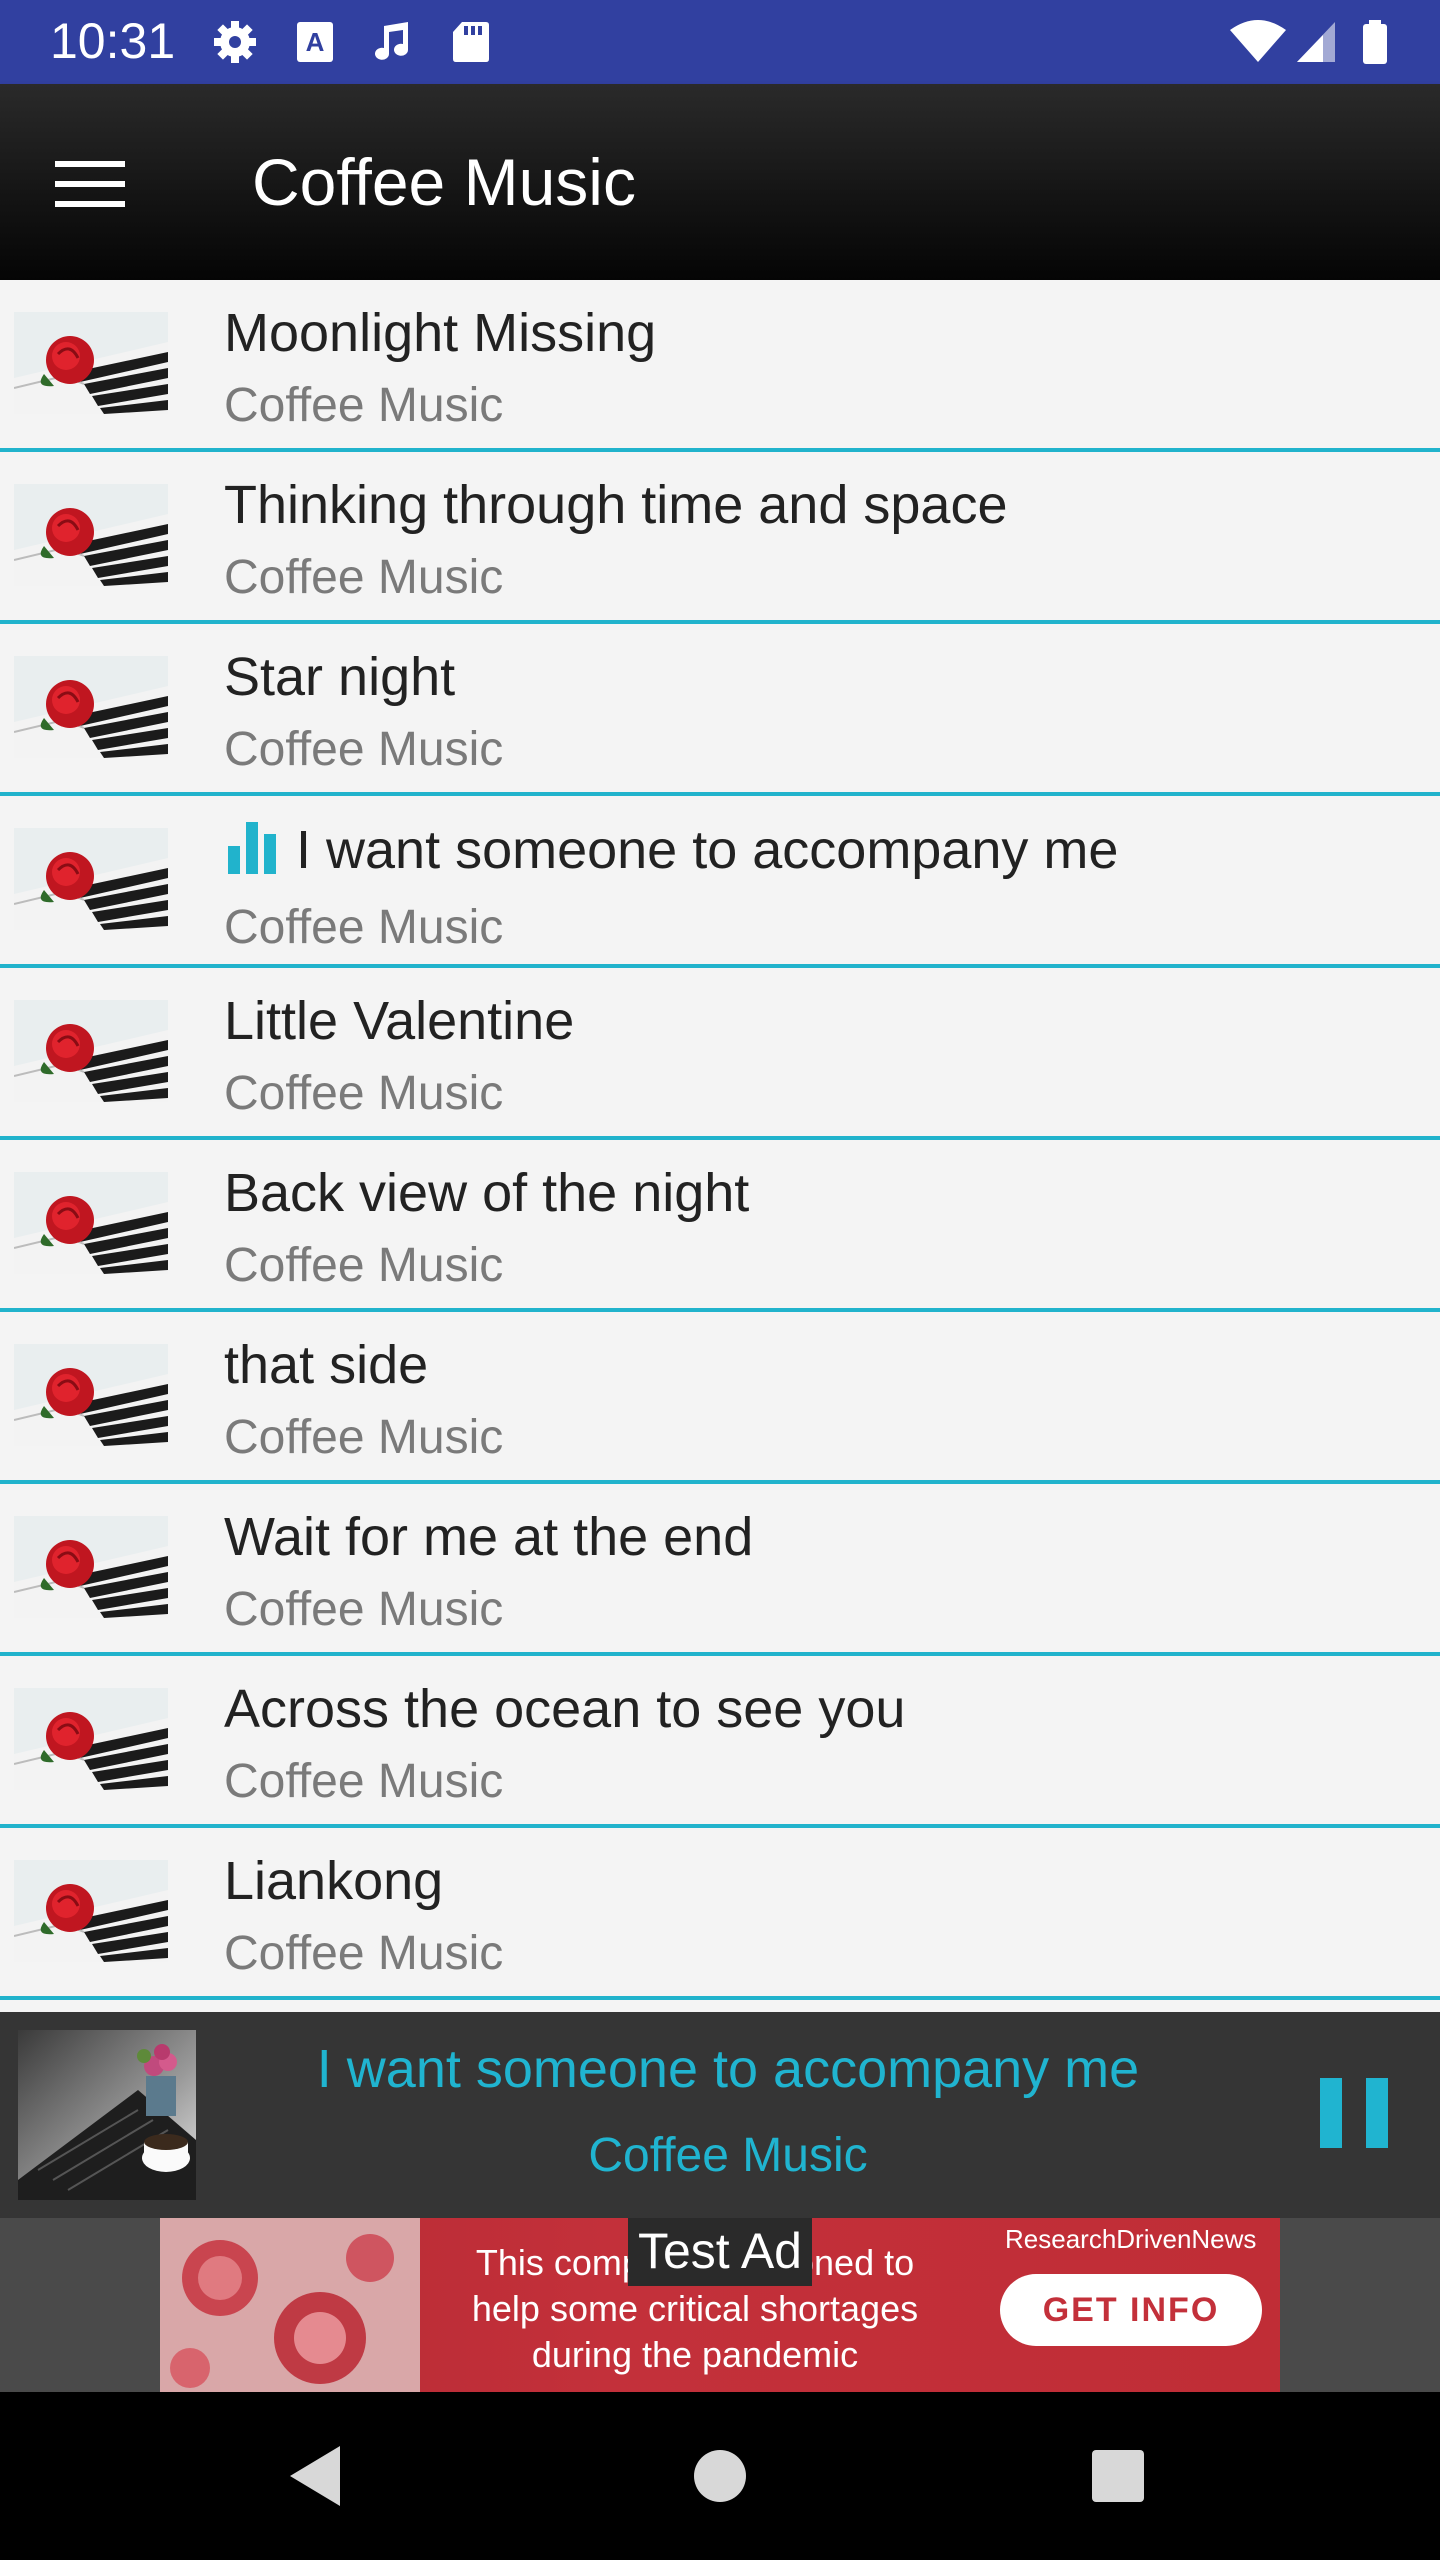 The image size is (1440, 2560). Describe the element at coordinates (489, 1537) in the screenshot. I see `song-title: Wait for me at the end` at that location.